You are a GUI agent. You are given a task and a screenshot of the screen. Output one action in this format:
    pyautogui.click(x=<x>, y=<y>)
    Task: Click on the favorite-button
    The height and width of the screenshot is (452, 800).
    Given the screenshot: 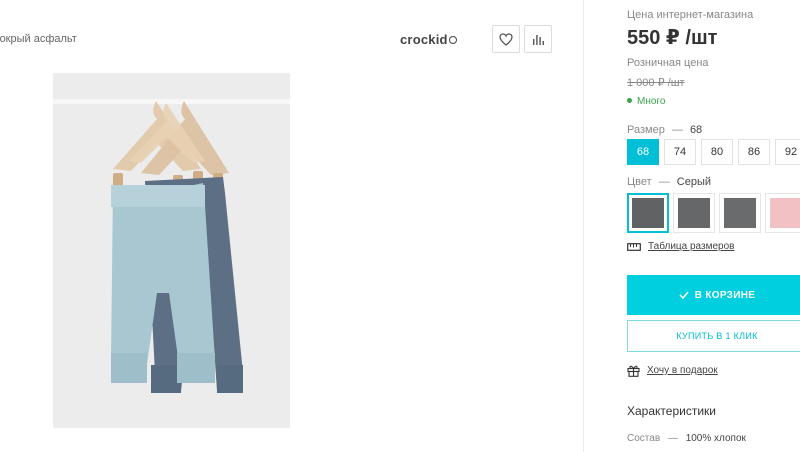 What is the action you would take?
    pyautogui.click(x=506, y=39)
    